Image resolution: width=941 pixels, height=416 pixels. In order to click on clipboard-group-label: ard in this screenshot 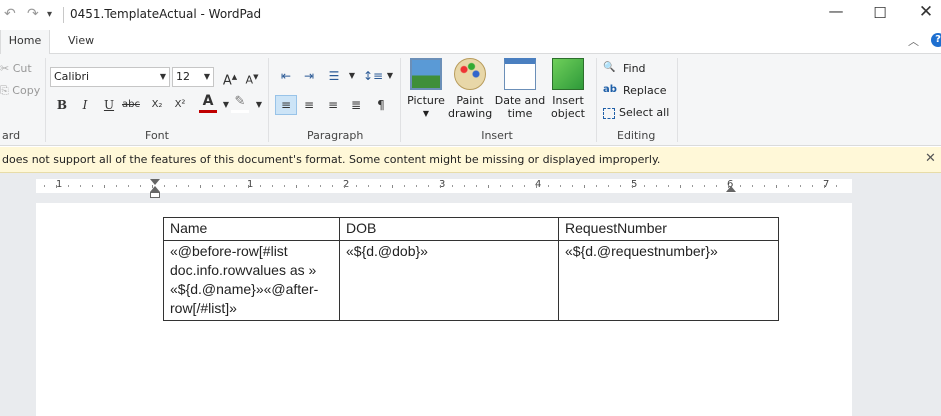, I will do `click(11, 135)`.